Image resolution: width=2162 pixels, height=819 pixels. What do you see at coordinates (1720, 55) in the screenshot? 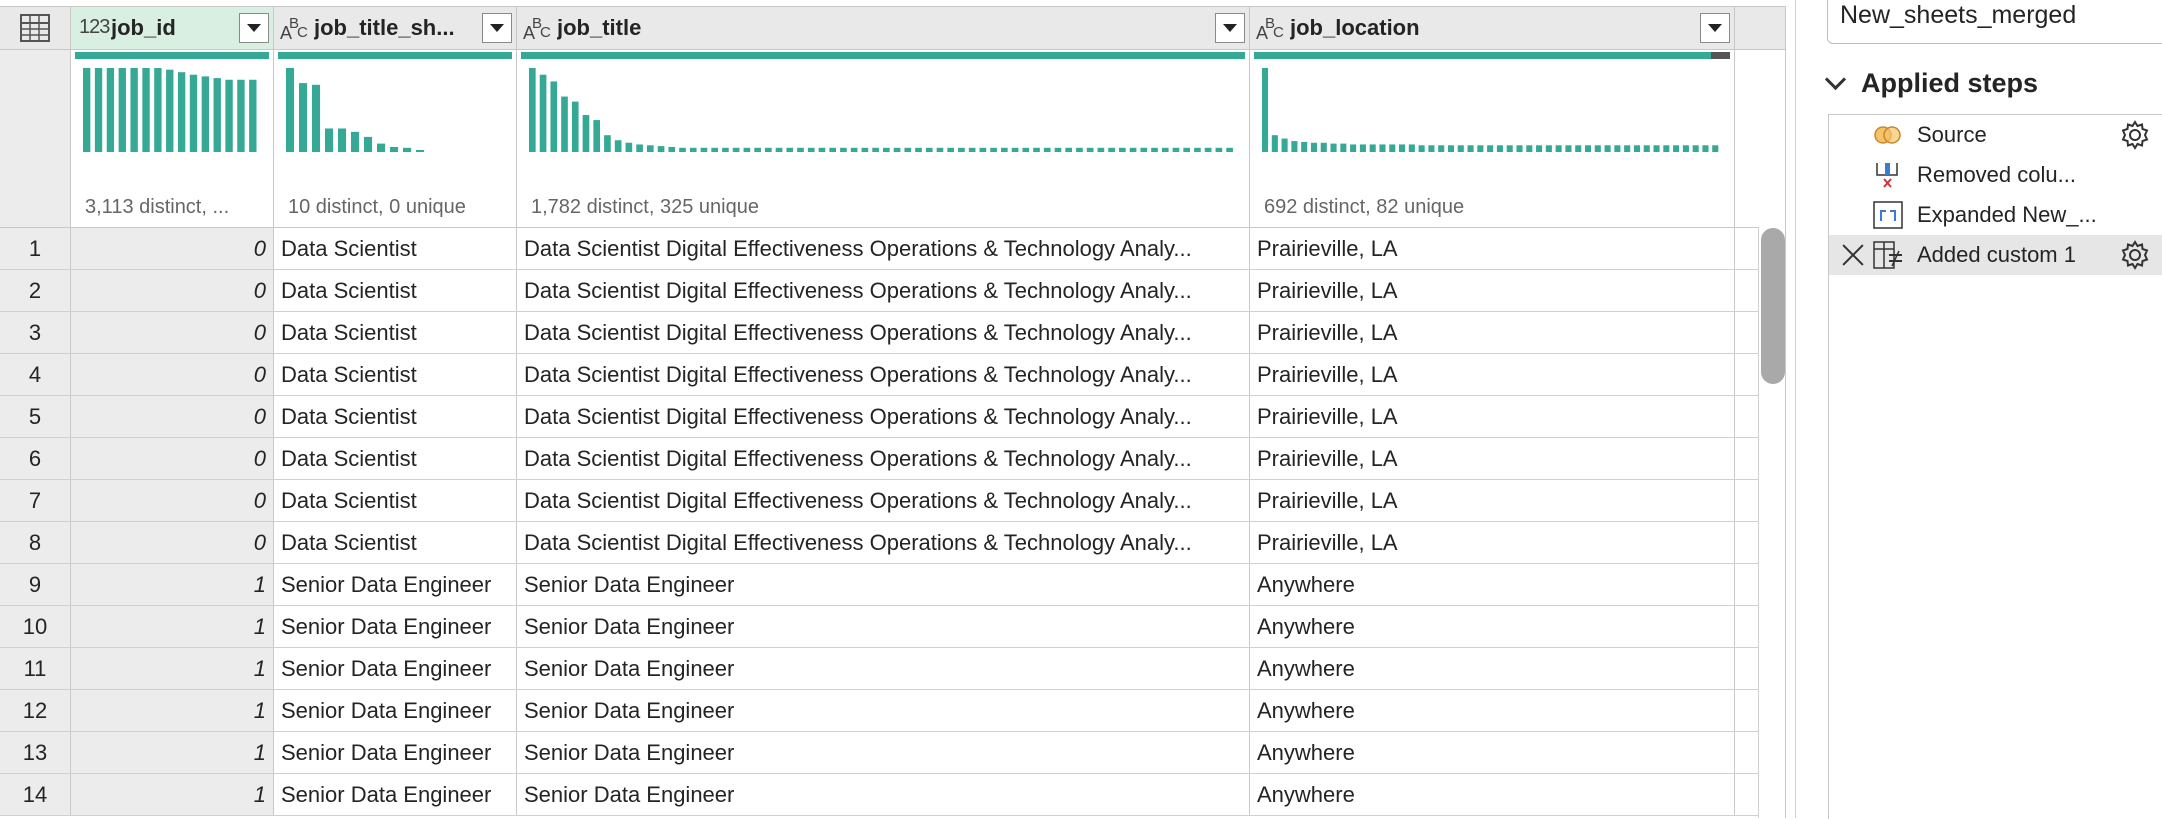
I see `quality-error-segment` at bounding box center [1720, 55].